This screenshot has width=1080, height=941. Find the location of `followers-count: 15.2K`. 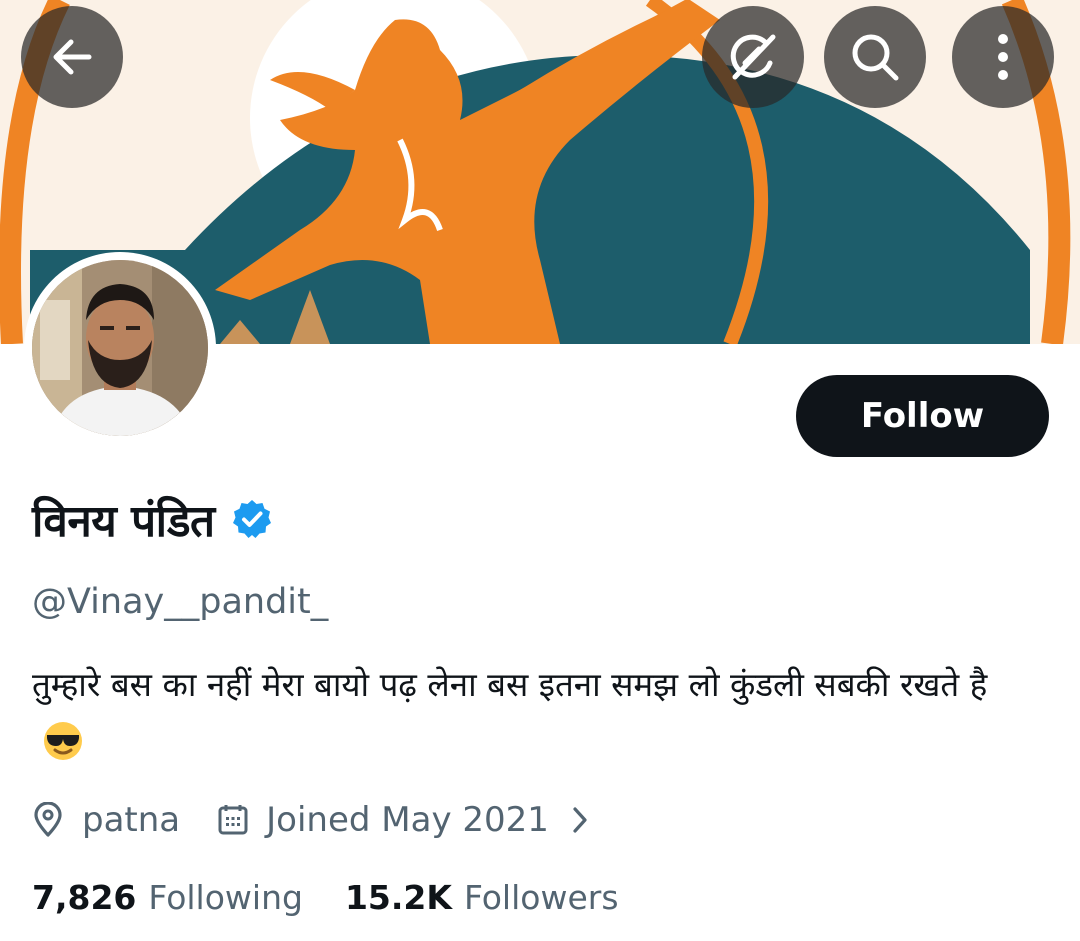

followers-count: 15.2K is located at coordinates (398, 897).